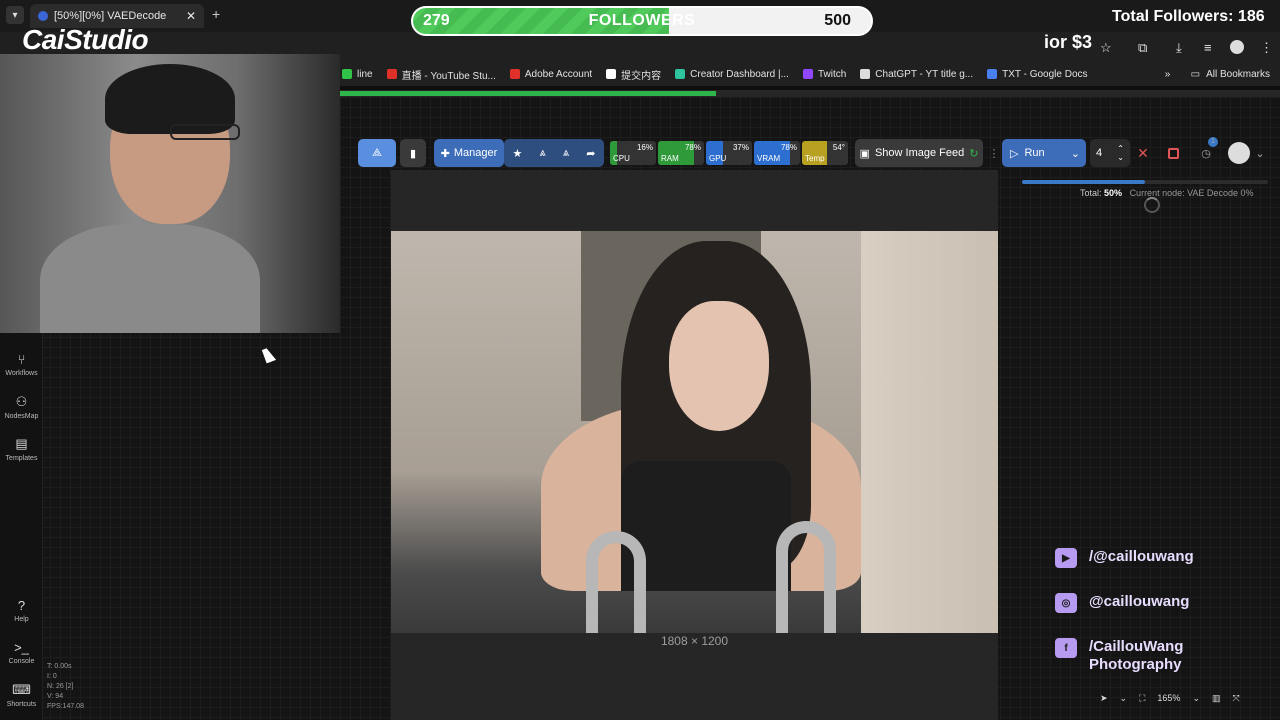 This screenshot has width=1280, height=720. I want to click on stat-line: N: 26 [2], so click(60, 686).